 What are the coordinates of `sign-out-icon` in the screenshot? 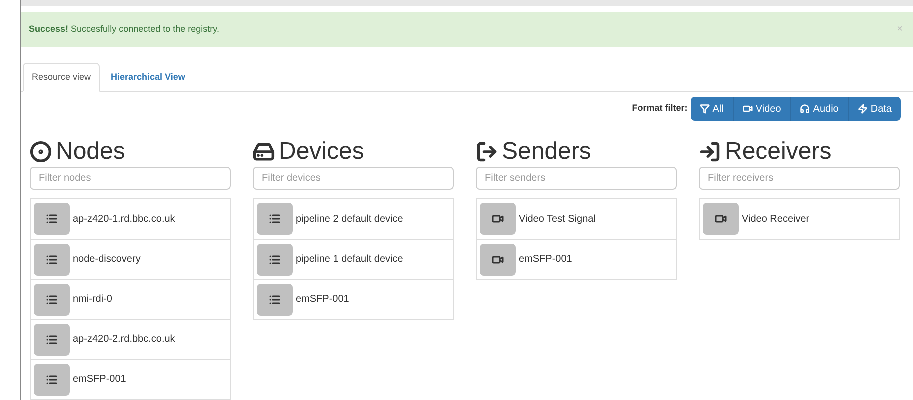 It's located at (487, 152).